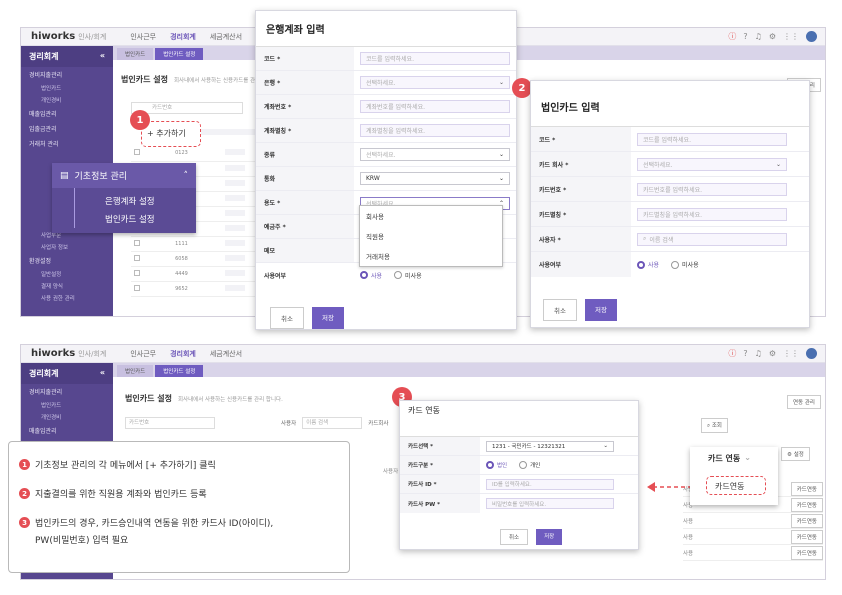 The width and height of the screenshot is (842, 595). I want to click on radio-corporate: 법인, so click(496, 465).